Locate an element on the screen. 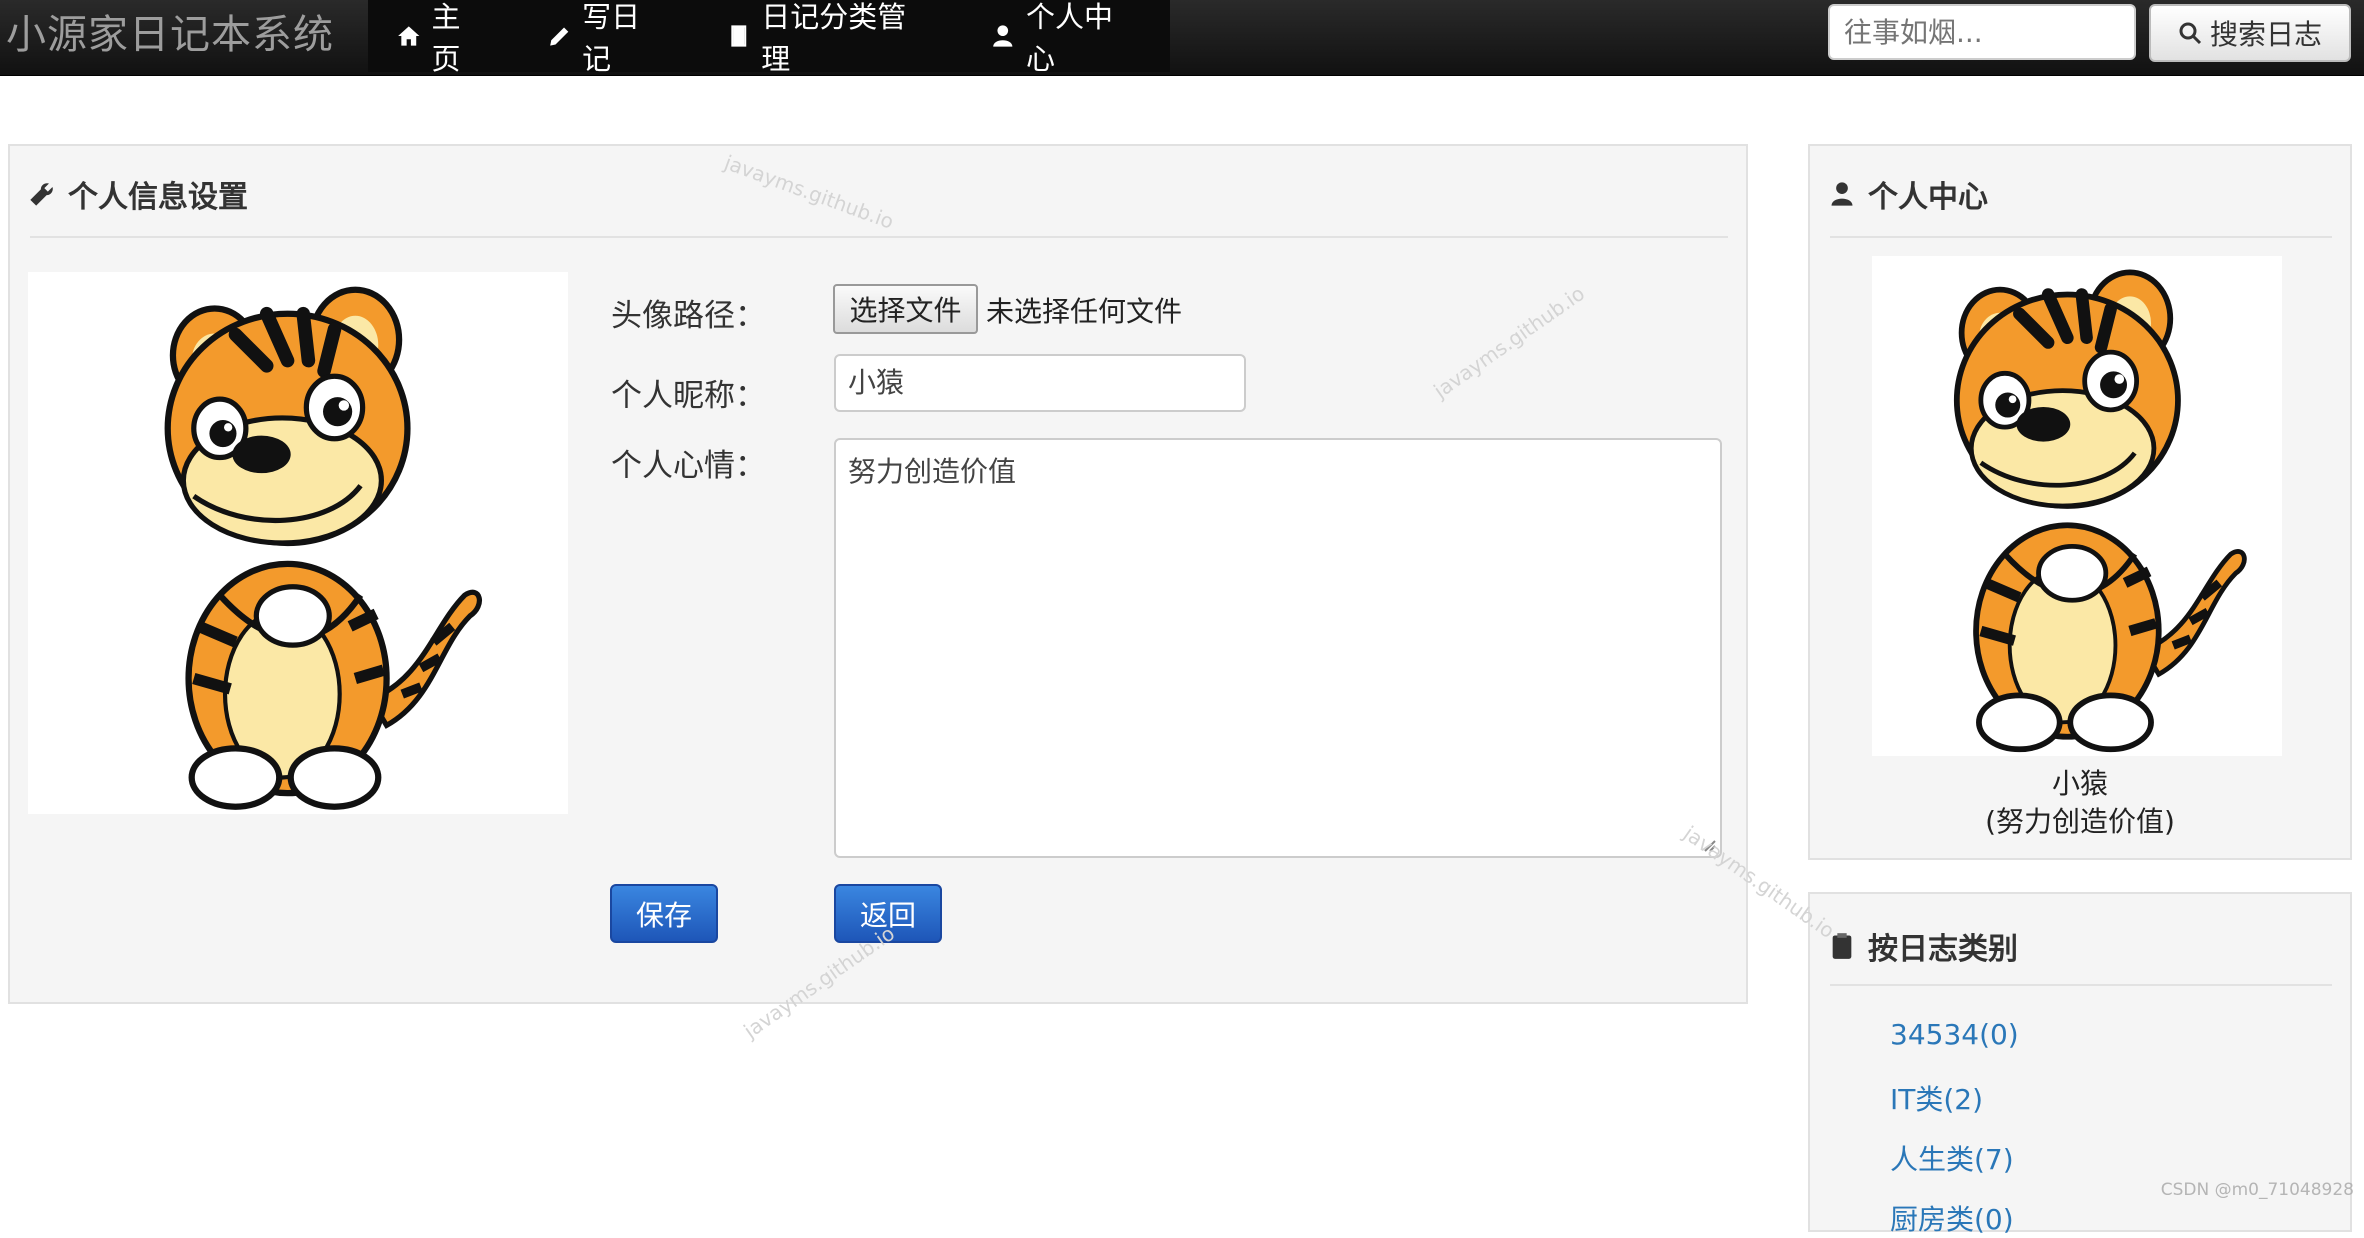 The image size is (2364, 1238). category-link: 34534(0) is located at coordinates (1954, 1034).